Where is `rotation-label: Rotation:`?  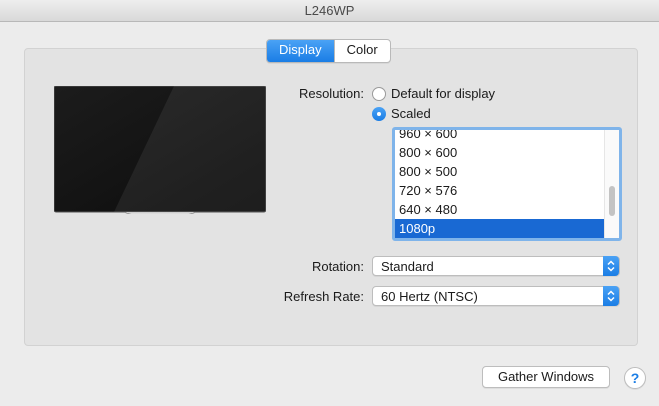
rotation-label: Rotation: is located at coordinates (337, 266).